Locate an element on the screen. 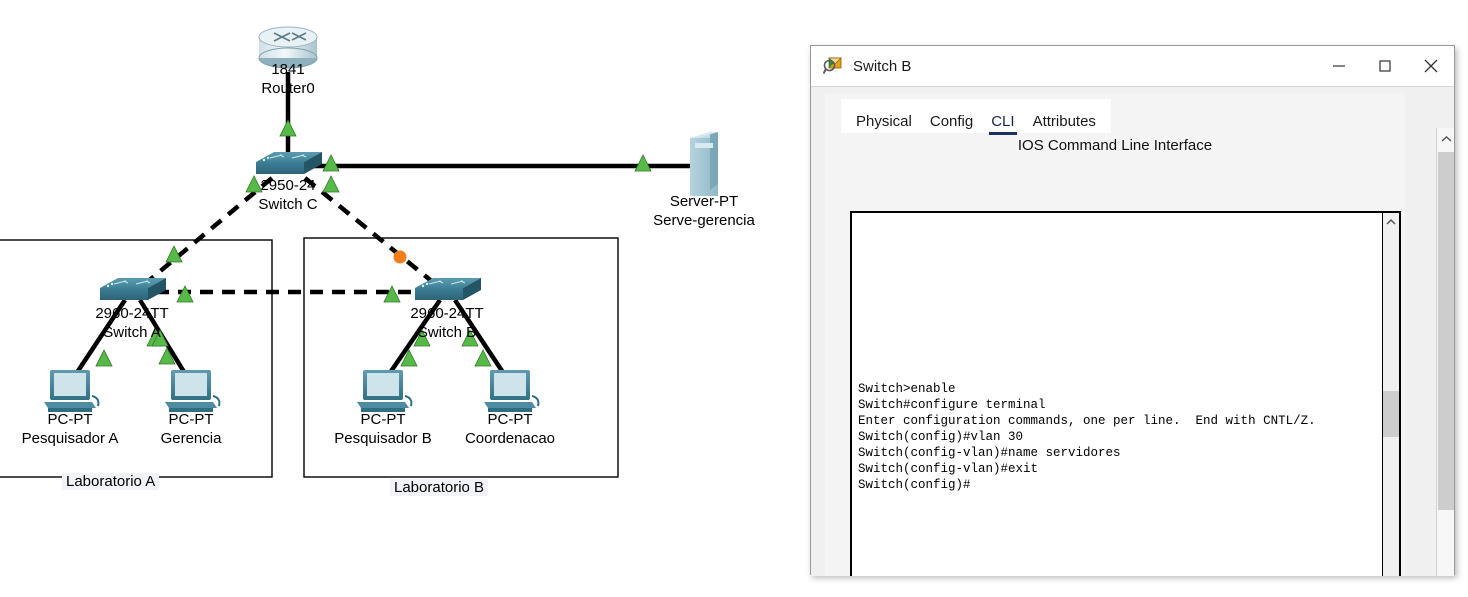  tab-bar: Physical Config CLI Attributes is located at coordinates (976, 117).